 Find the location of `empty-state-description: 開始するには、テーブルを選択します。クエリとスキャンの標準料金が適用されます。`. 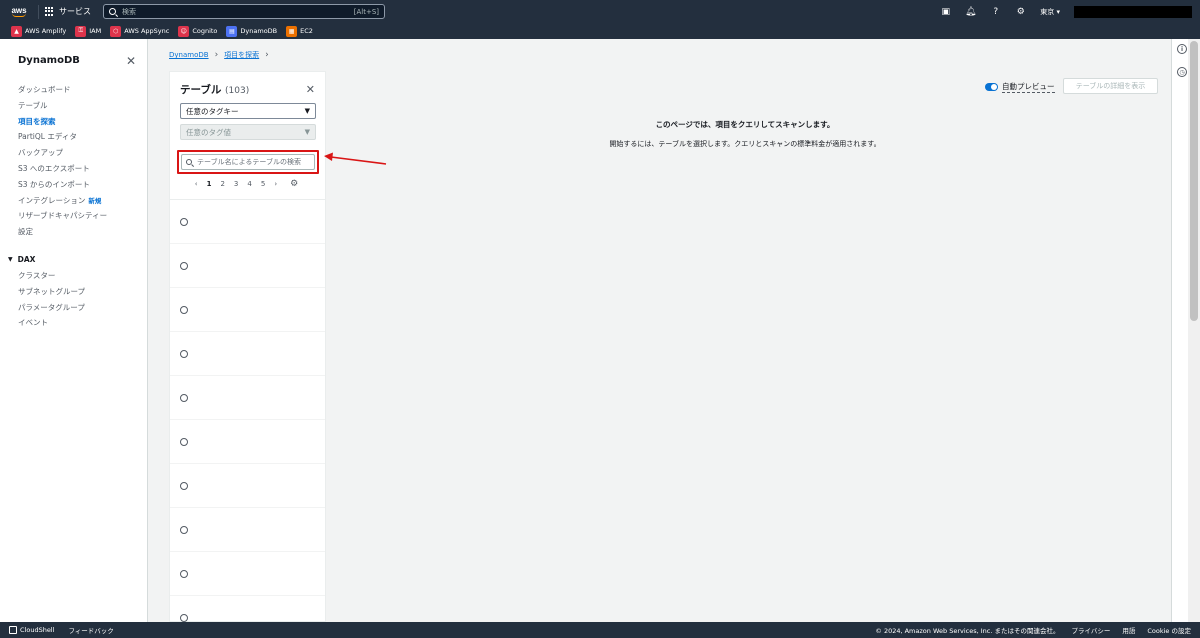

empty-state-description: 開始するには、テーブルを選択します。クエリとスキャンの標準料金が適用されます。 is located at coordinates (745, 144).